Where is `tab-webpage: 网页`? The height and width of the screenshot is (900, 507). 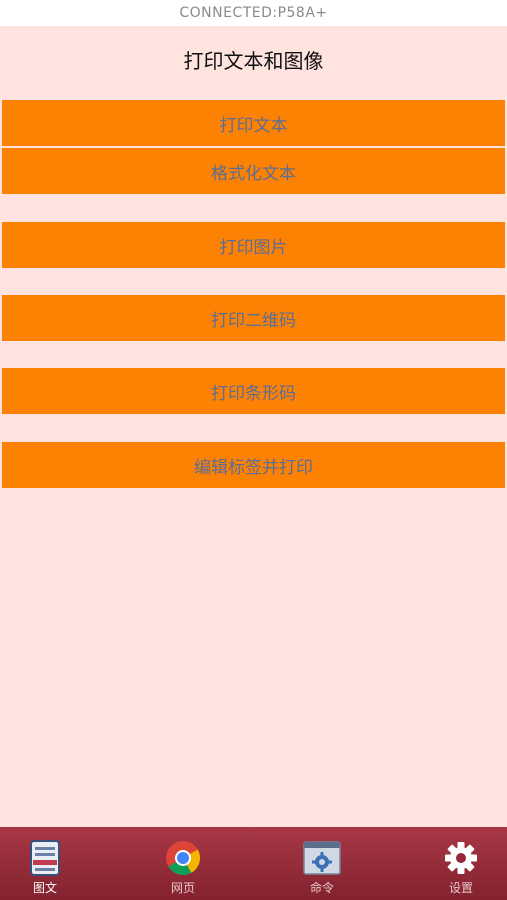
tab-webpage: 网页 is located at coordinates (183, 863).